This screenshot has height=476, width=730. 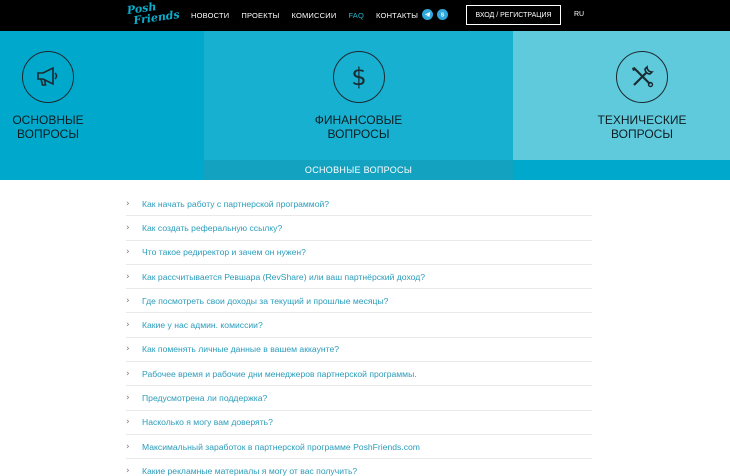 I want to click on telegram-icon, so click(x=427, y=14).